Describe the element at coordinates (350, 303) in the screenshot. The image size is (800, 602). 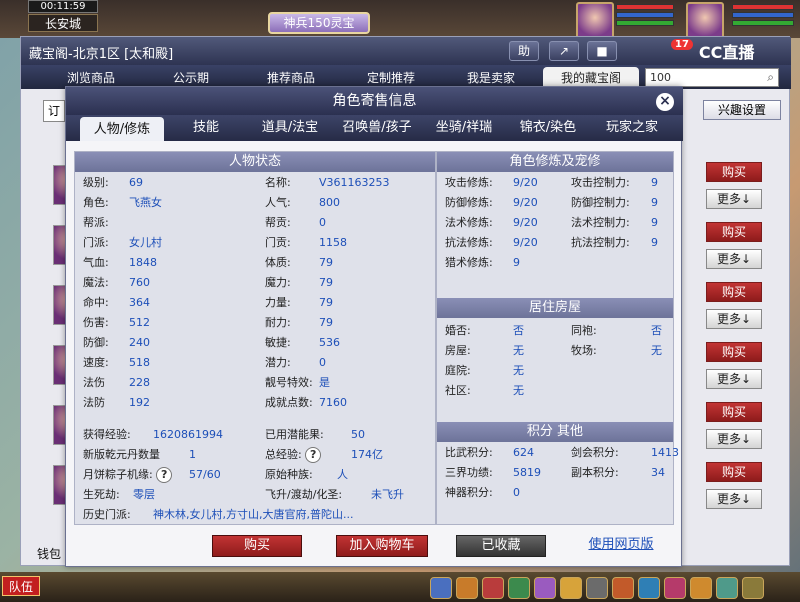
I see `status-row-right: 力量: 79` at that location.